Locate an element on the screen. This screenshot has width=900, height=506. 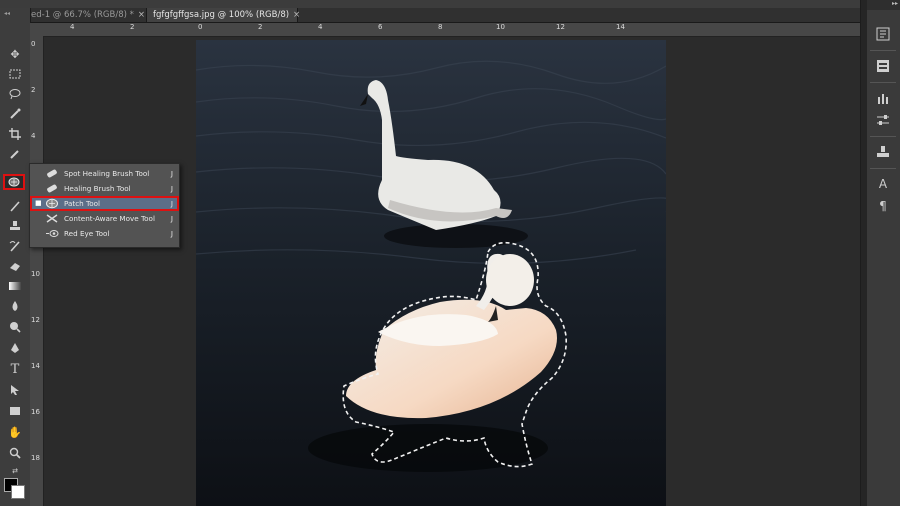
flyout-item-spot-healing-brush: Spot Healing Brush Tool J is located at coordinates (104, 173).